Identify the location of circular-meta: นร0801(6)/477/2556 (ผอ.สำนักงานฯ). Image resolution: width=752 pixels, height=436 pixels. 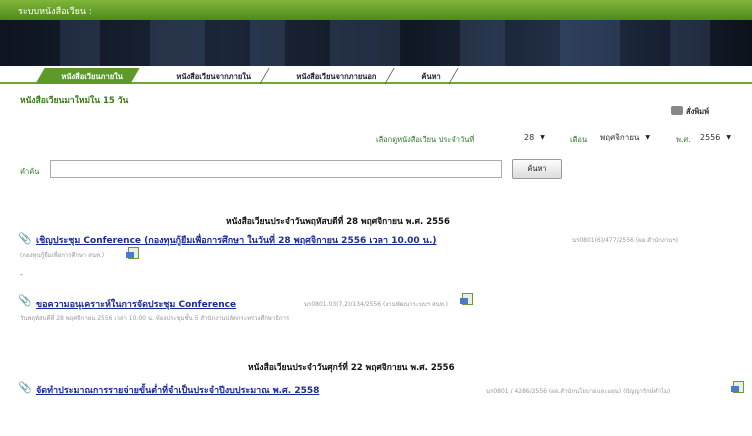
(625, 240).